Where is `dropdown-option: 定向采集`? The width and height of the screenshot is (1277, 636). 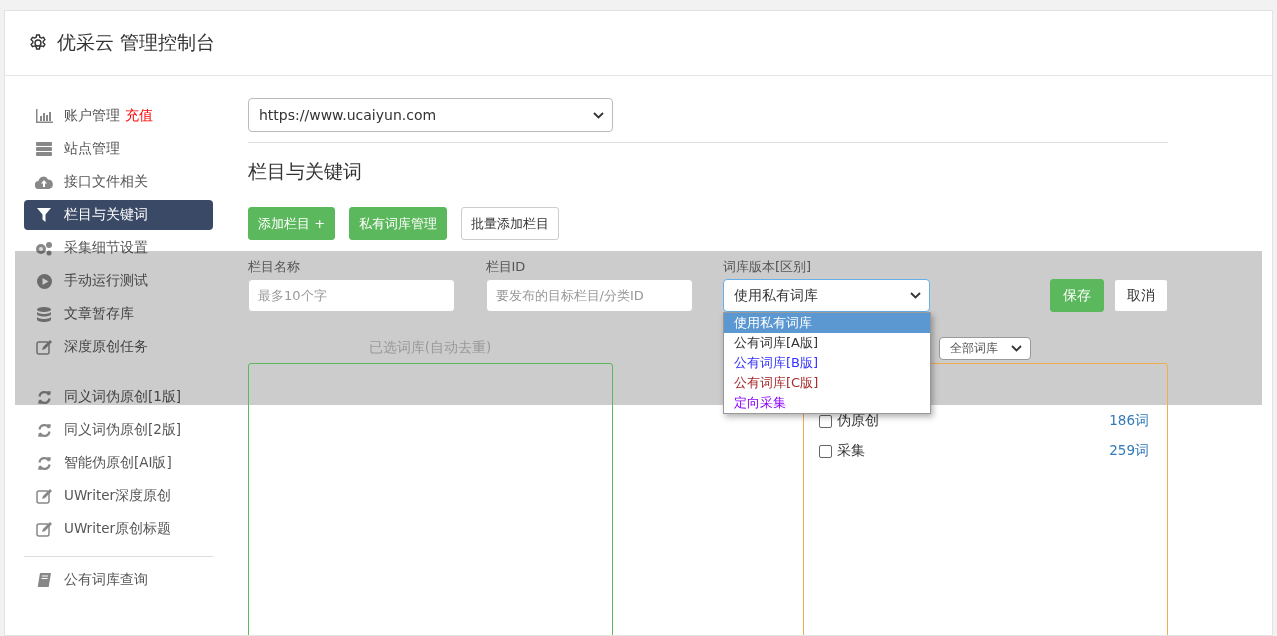
dropdown-option: 定向采集 is located at coordinates (827, 403).